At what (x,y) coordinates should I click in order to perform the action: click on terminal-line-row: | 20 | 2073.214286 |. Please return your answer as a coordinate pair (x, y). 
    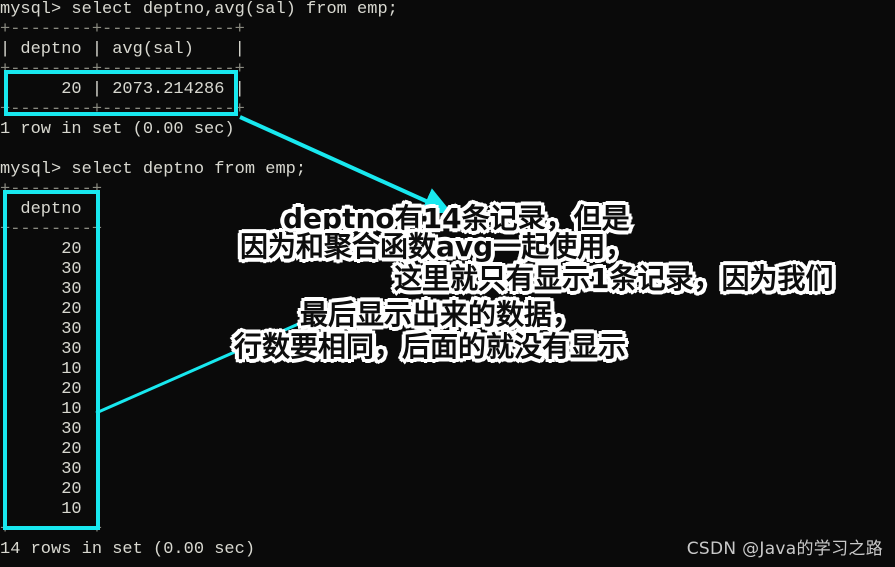
    Looking at the image, I should click on (122, 89).